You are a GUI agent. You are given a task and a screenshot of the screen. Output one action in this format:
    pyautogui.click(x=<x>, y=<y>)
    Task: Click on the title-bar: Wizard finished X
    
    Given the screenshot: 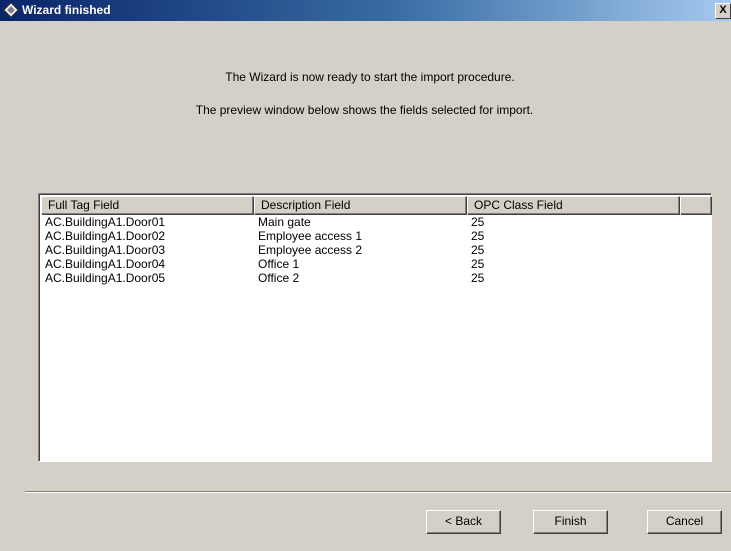 What is the action you would take?
    pyautogui.click(x=365, y=10)
    